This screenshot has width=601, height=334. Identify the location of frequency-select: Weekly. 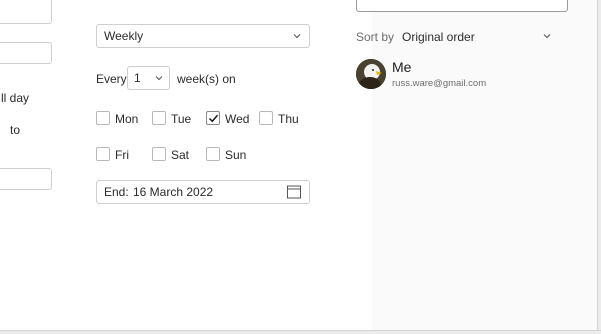
(203, 36).